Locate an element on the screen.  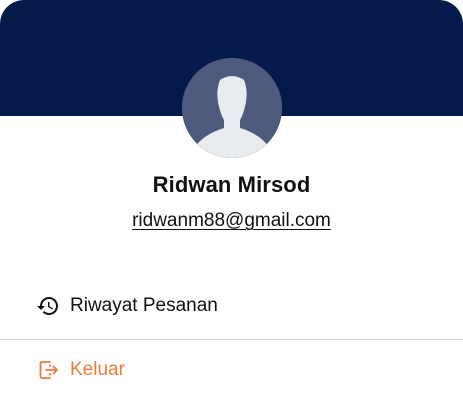
avatar is located at coordinates (232, 108).